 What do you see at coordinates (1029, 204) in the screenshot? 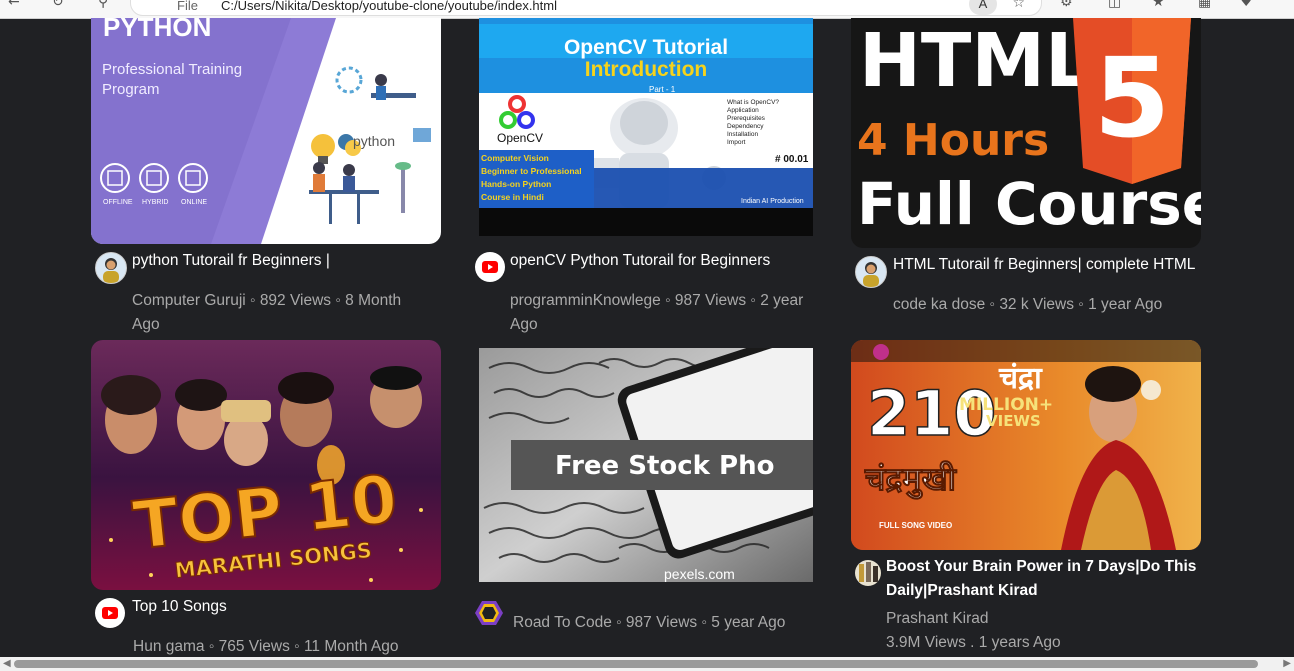
I see `svg-text: Full Course` at bounding box center [1029, 204].